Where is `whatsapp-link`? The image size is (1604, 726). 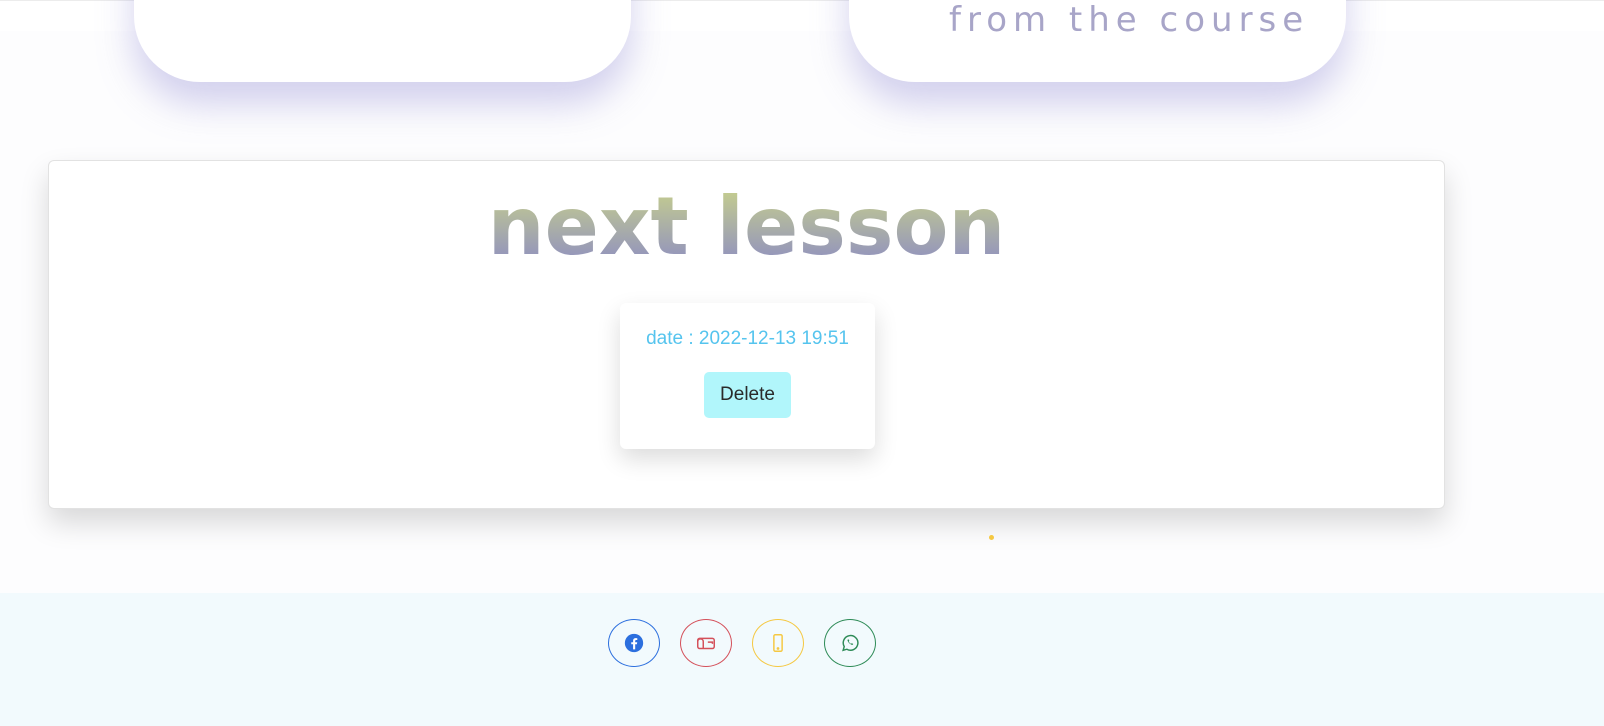
whatsapp-link is located at coordinates (850, 643).